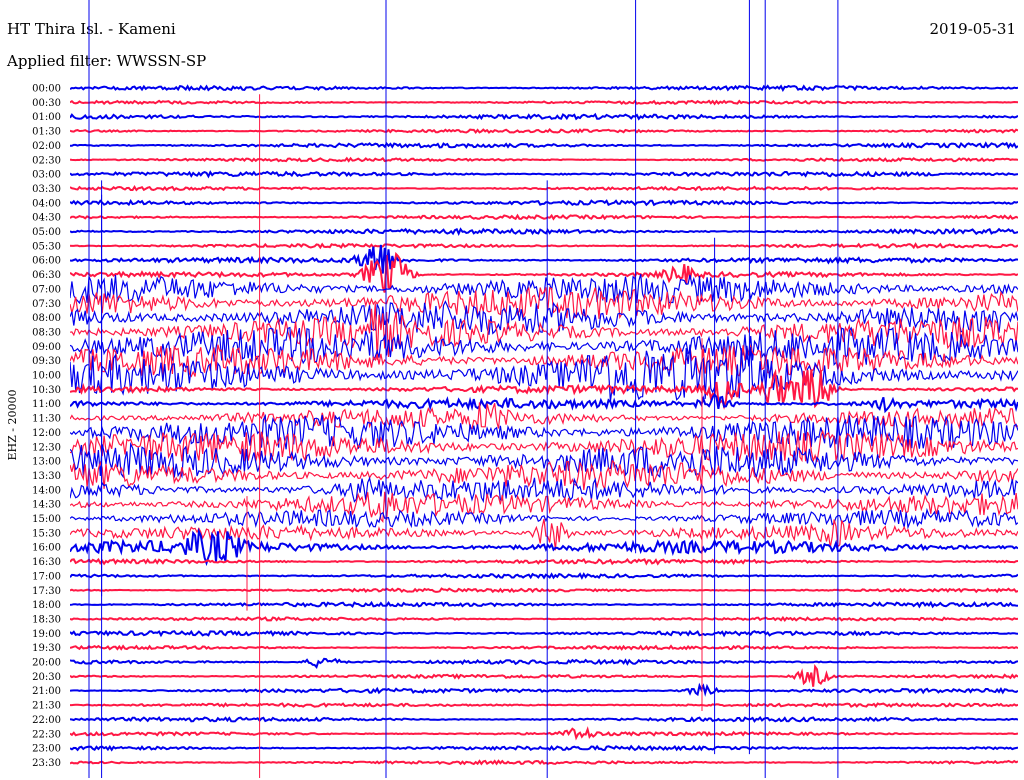 This screenshot has width=1024, height=780. What do you see at coordinates (46, 304) in the screenshot?
I see `row-time-label: 07:30` at bounding box center [46, 304].